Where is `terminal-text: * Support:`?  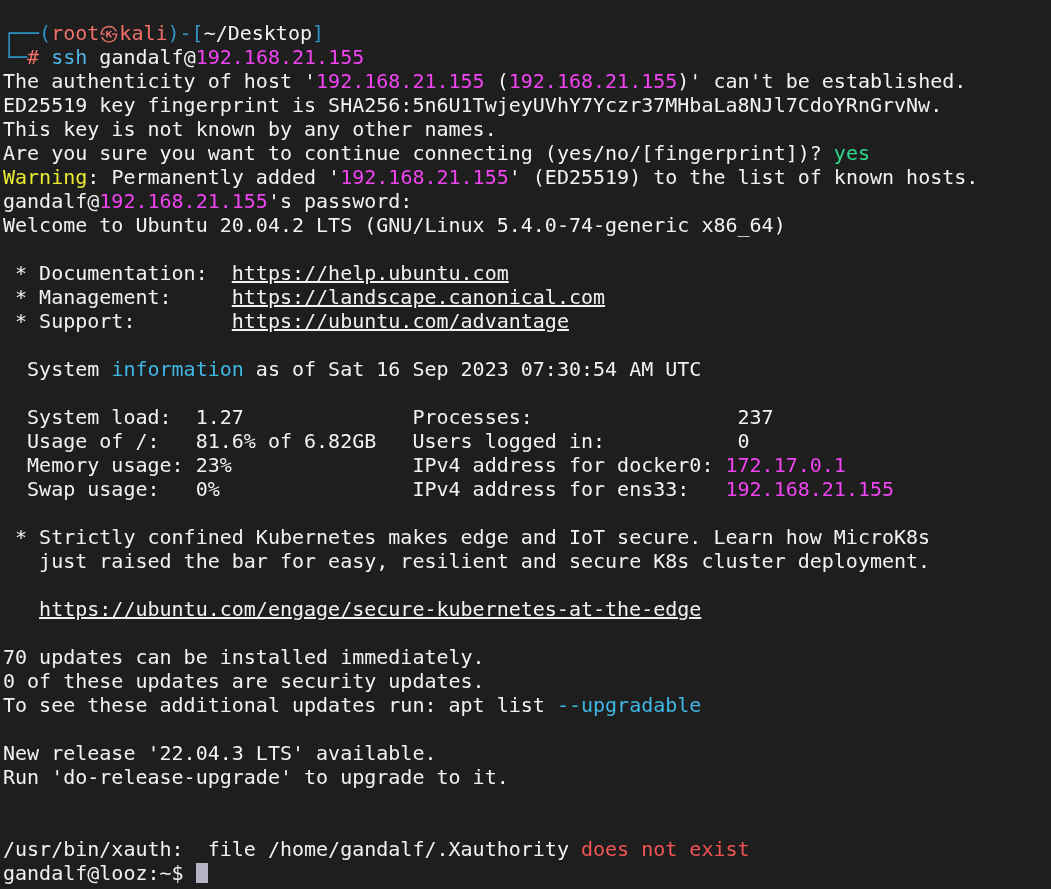 terminal-text: * Support: is located at coordinates (75, 321).